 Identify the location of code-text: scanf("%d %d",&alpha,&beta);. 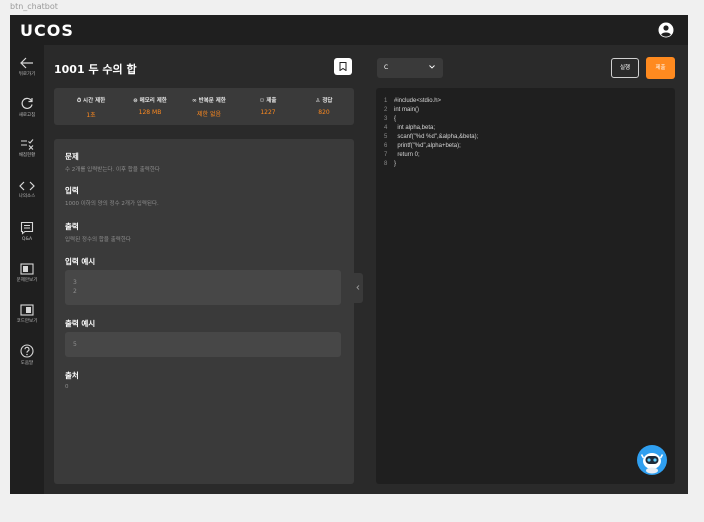
(436, 137).